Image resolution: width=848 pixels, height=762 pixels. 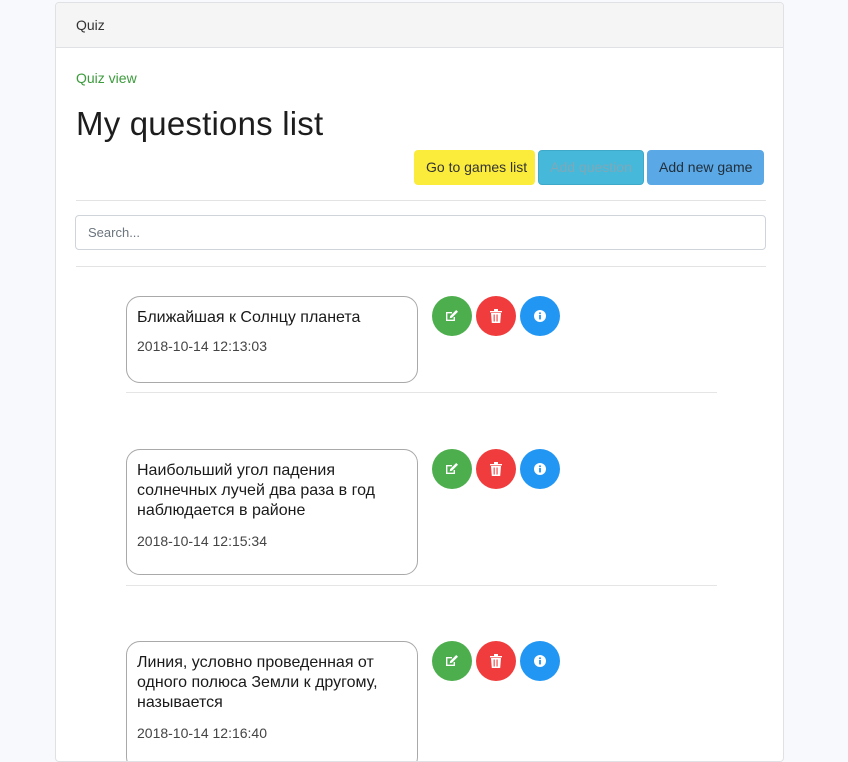 What do you see at coordinates (474, 167) in the screenshot?
I see `go-to-games-list-button: Go to games list` at bounding box center [474, 167].